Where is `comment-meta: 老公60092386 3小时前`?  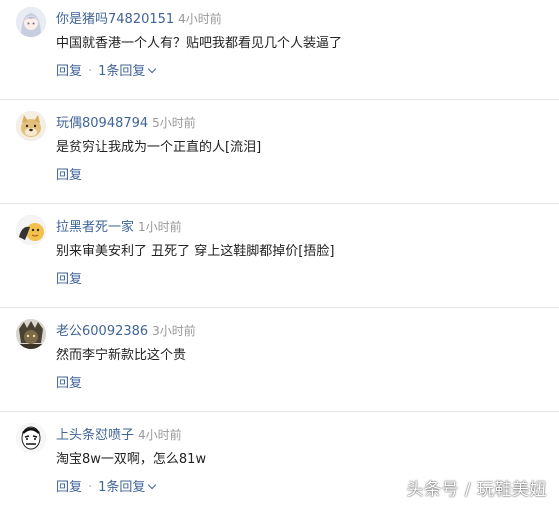
comment-meta: 老公60092386 3小时前 is located at coordinates (126, 331).